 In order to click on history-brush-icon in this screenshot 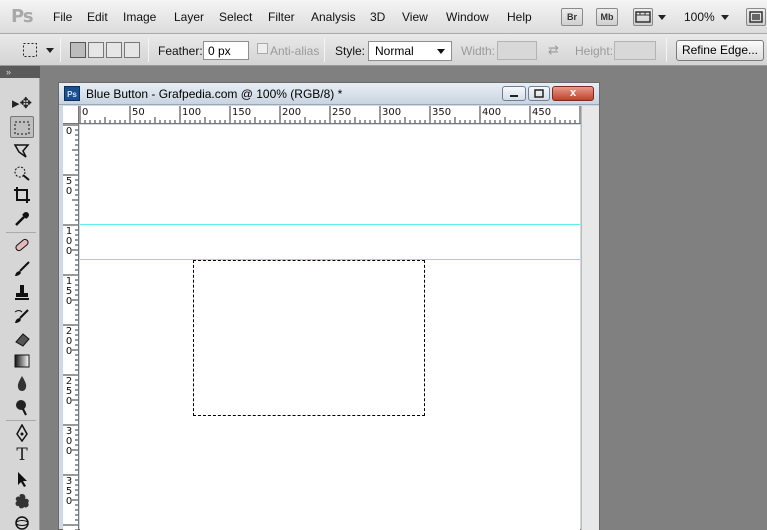, I will do `click(22, 317)`.